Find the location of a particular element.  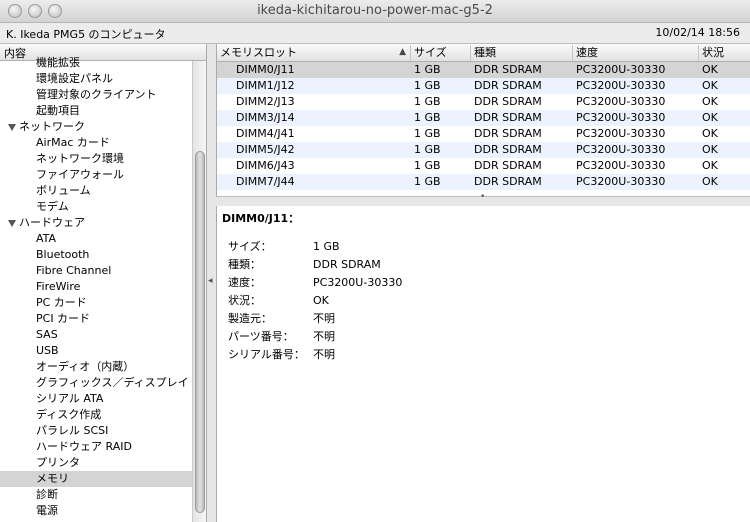

column-header-size: サイズ is located at coordinates (441, 53).